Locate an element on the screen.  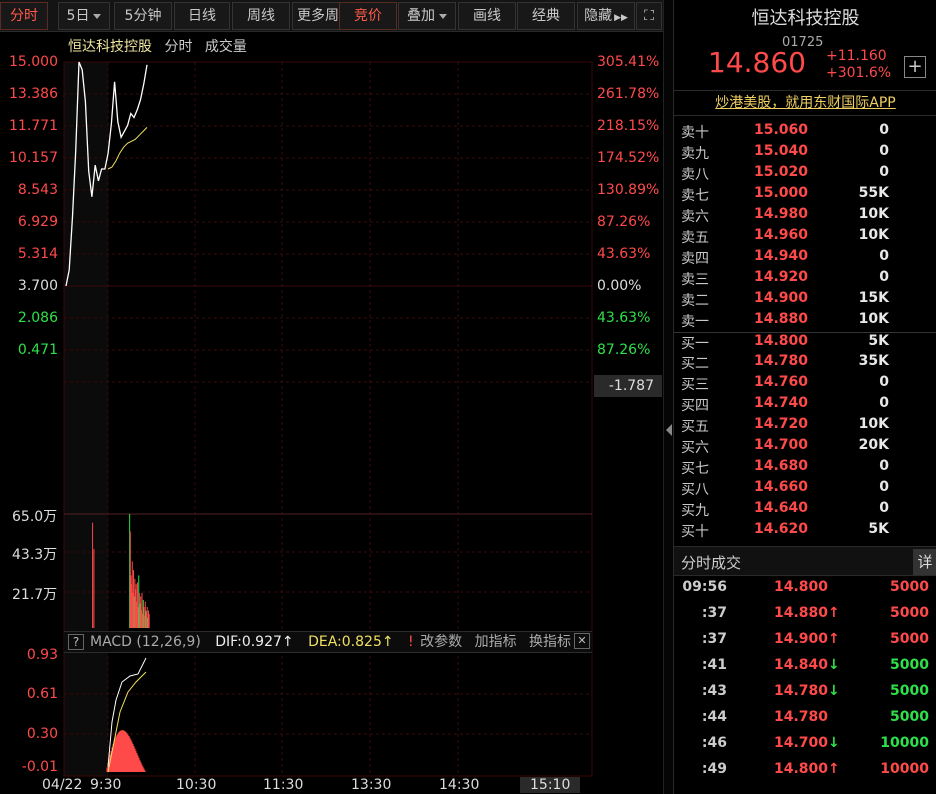
trade-price: 14.800 is located at coordinates (801, 769).